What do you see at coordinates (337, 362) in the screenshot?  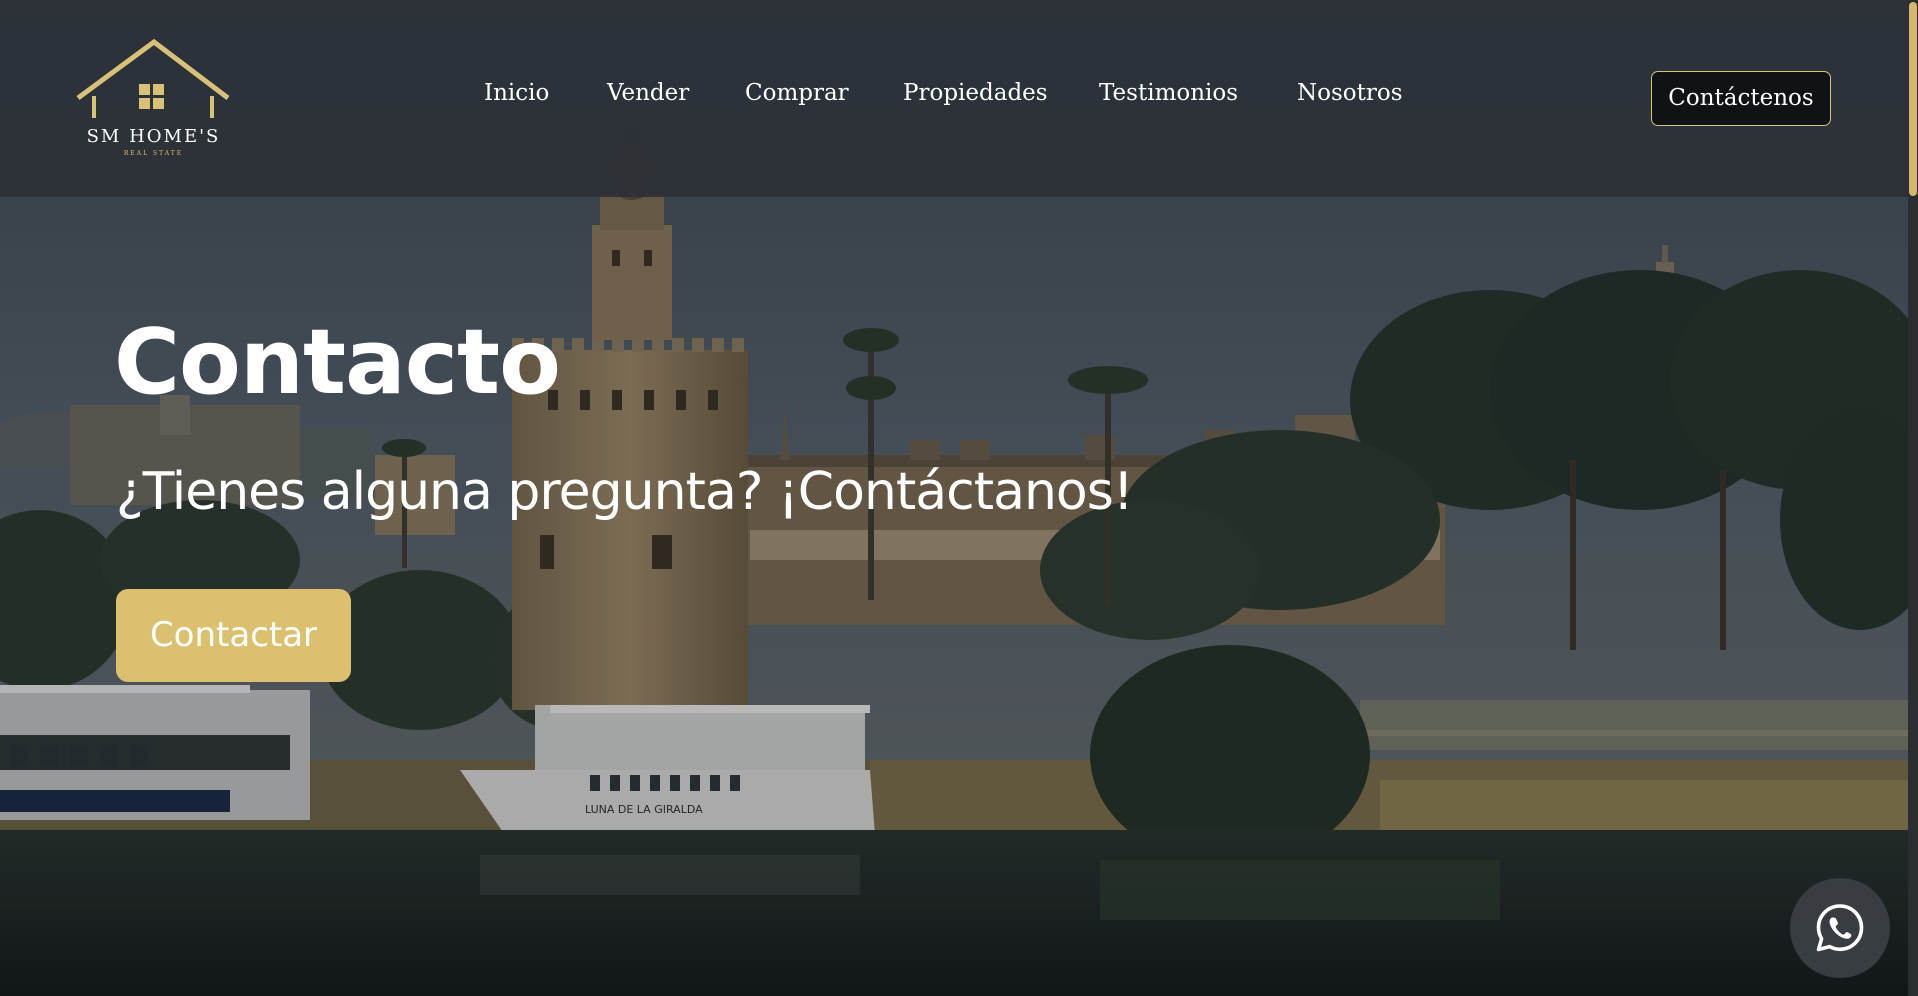 I see `hero-title: Contacto` at bounding box center [337, 362].